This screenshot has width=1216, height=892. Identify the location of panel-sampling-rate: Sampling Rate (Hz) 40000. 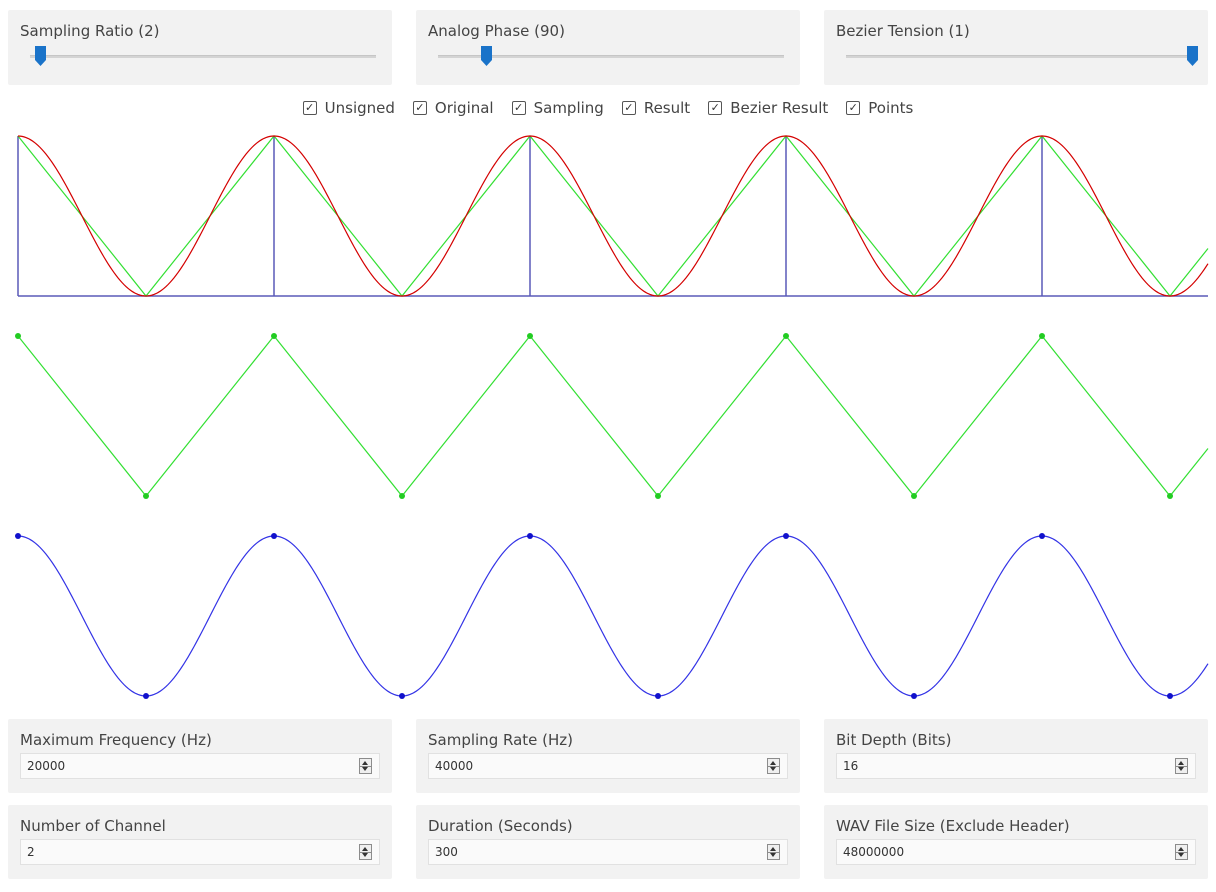
(608, 756).